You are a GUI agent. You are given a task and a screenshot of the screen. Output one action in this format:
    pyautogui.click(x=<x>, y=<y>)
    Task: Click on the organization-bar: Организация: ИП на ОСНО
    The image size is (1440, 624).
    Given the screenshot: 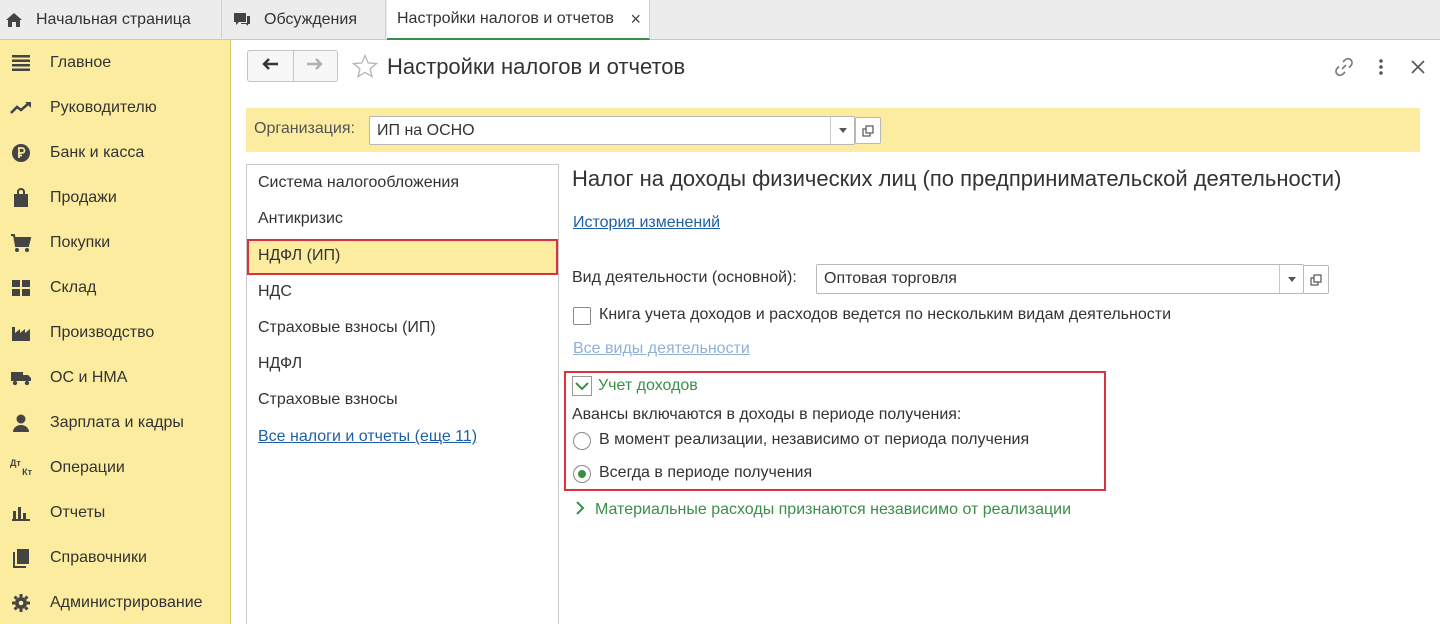 What is the action you would take?
    pyautogui.click(x=833, y=130)
    